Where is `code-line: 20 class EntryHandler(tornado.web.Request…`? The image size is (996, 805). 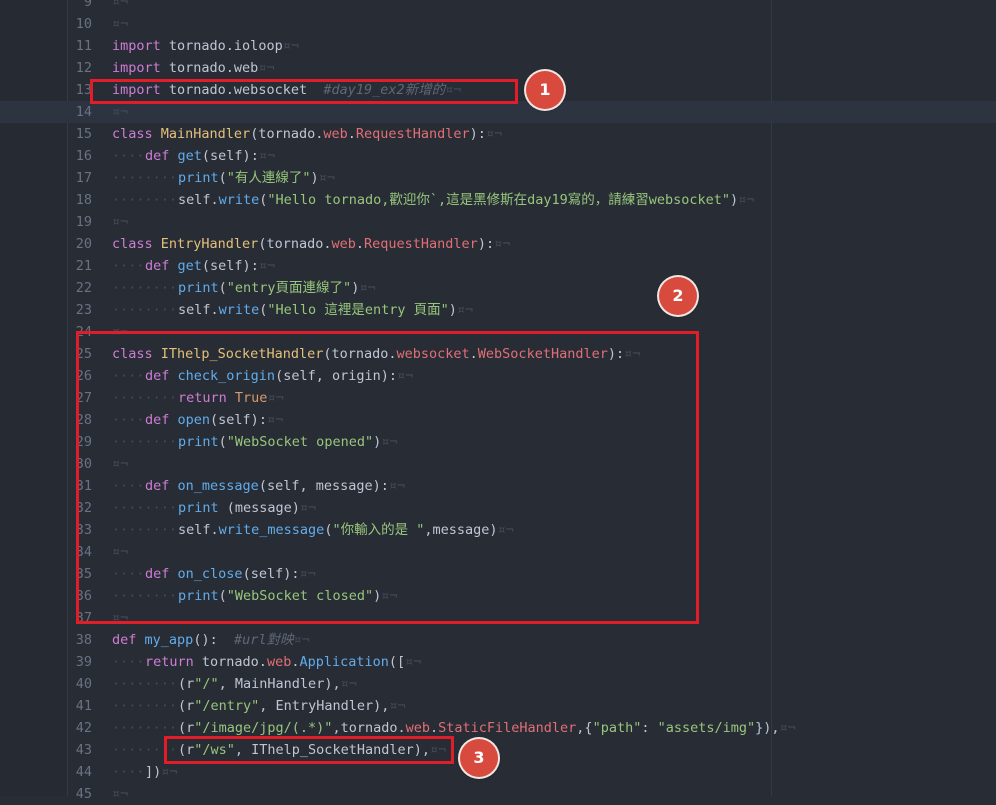
code-line: 20 class EntryHandler(tornado.web.Request… is located at coordinates (498, 244).